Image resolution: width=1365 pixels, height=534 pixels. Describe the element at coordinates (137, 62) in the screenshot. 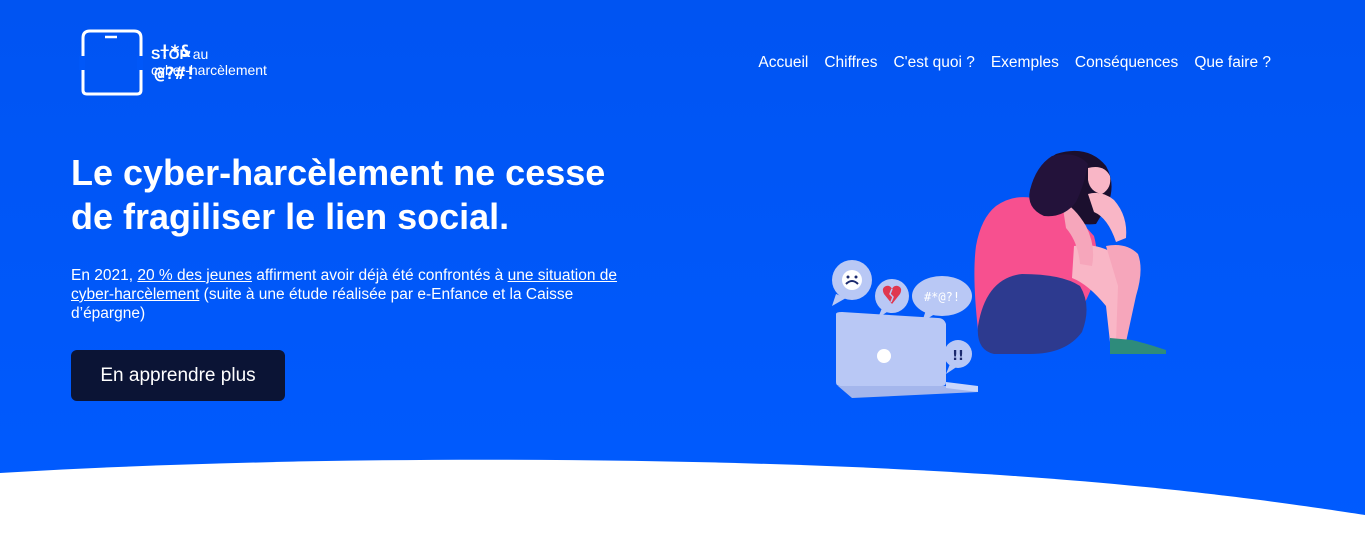

I see `phone-logo-icon: !*& @?#!` at that location.